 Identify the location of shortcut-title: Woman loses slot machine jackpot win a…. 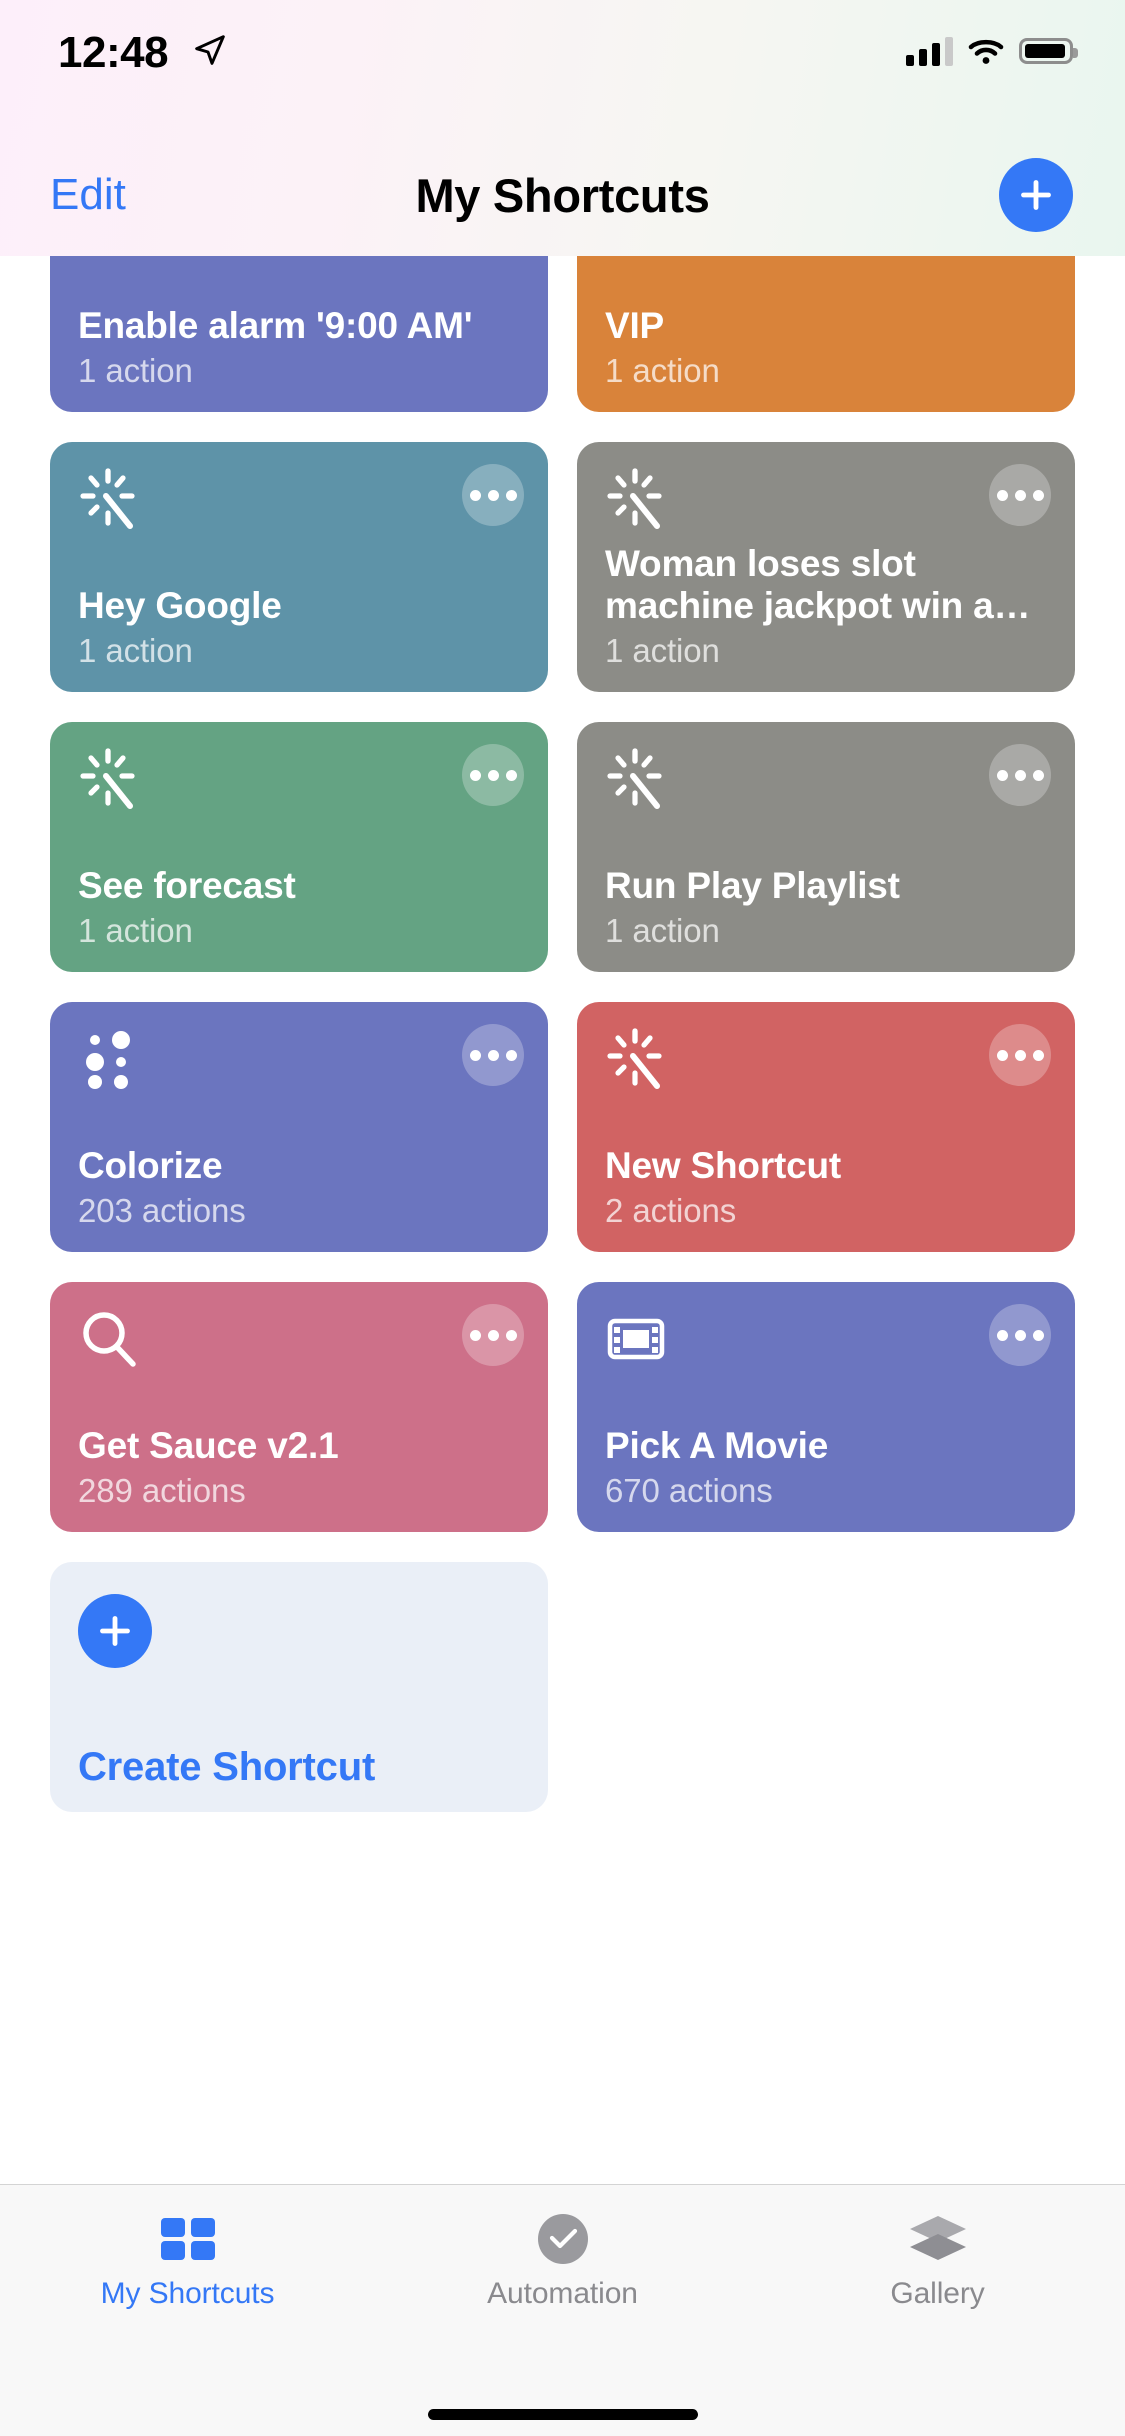
(818, 584).